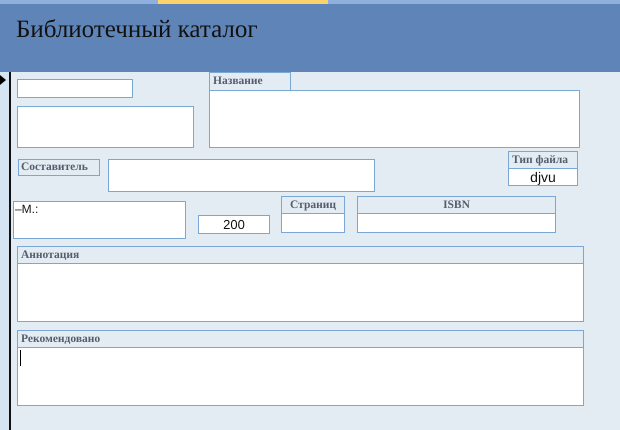 The image size is (620, 430). What do you see at coordinates (234, 224) in the screenshot?
I see `input-field: 200` at bounding box center [234, 224].